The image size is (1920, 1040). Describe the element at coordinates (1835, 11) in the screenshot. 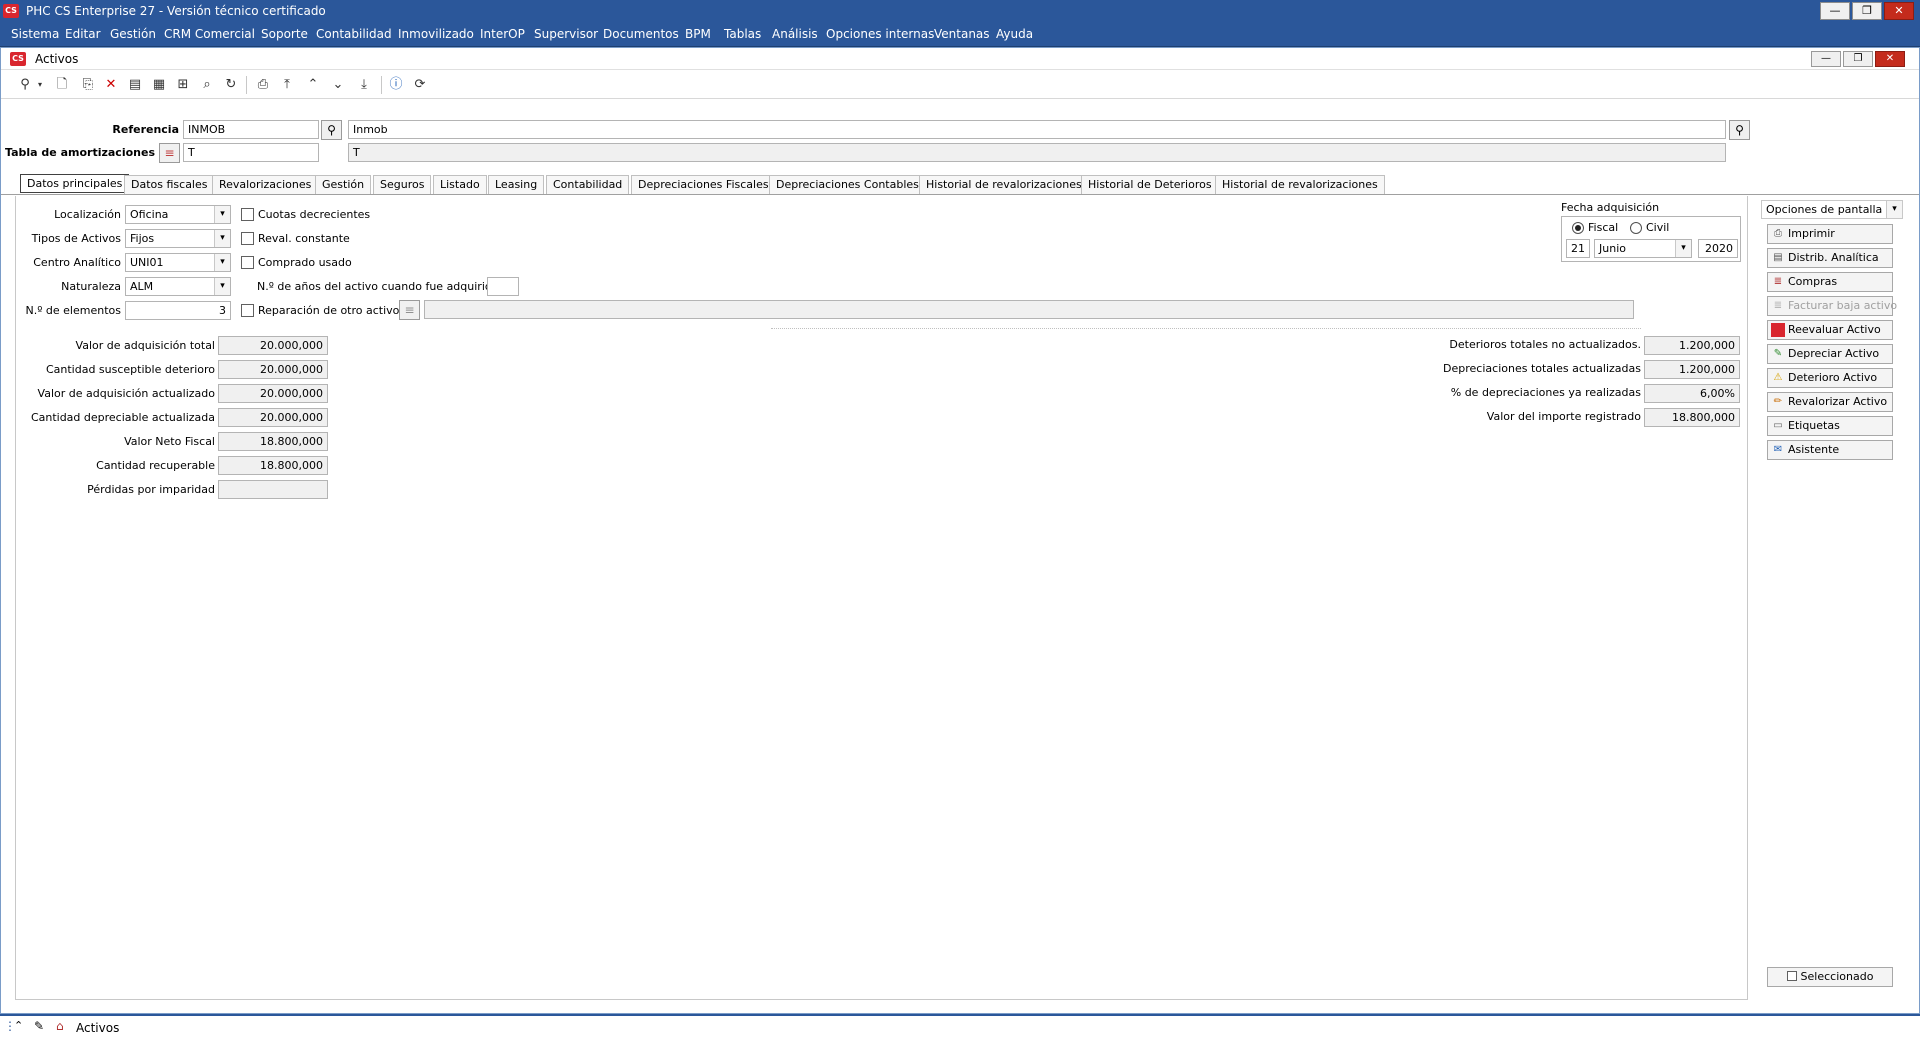

I see `minimize-button: —` at that location.